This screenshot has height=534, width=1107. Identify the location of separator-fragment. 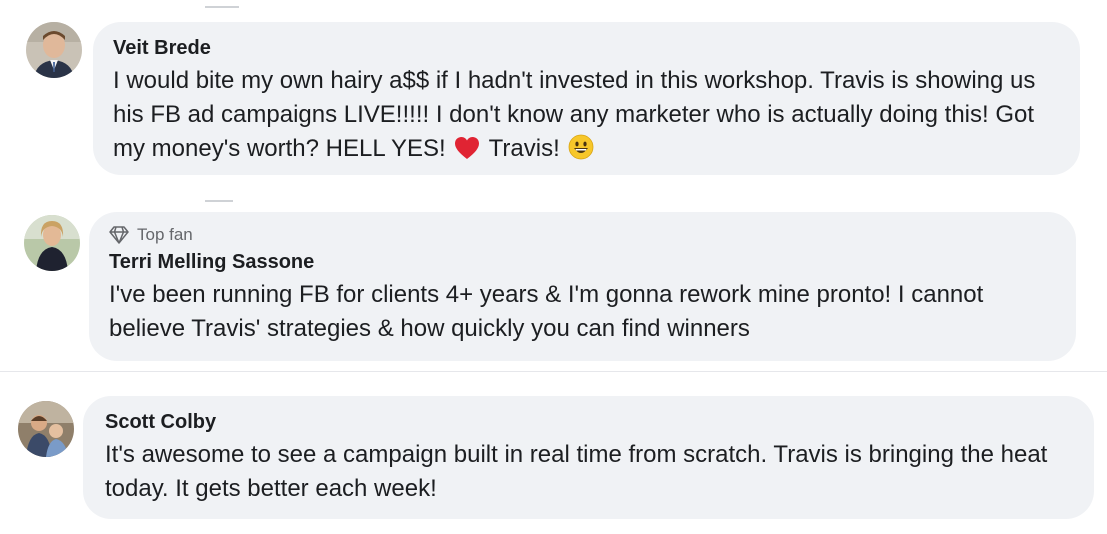
(219, 201).